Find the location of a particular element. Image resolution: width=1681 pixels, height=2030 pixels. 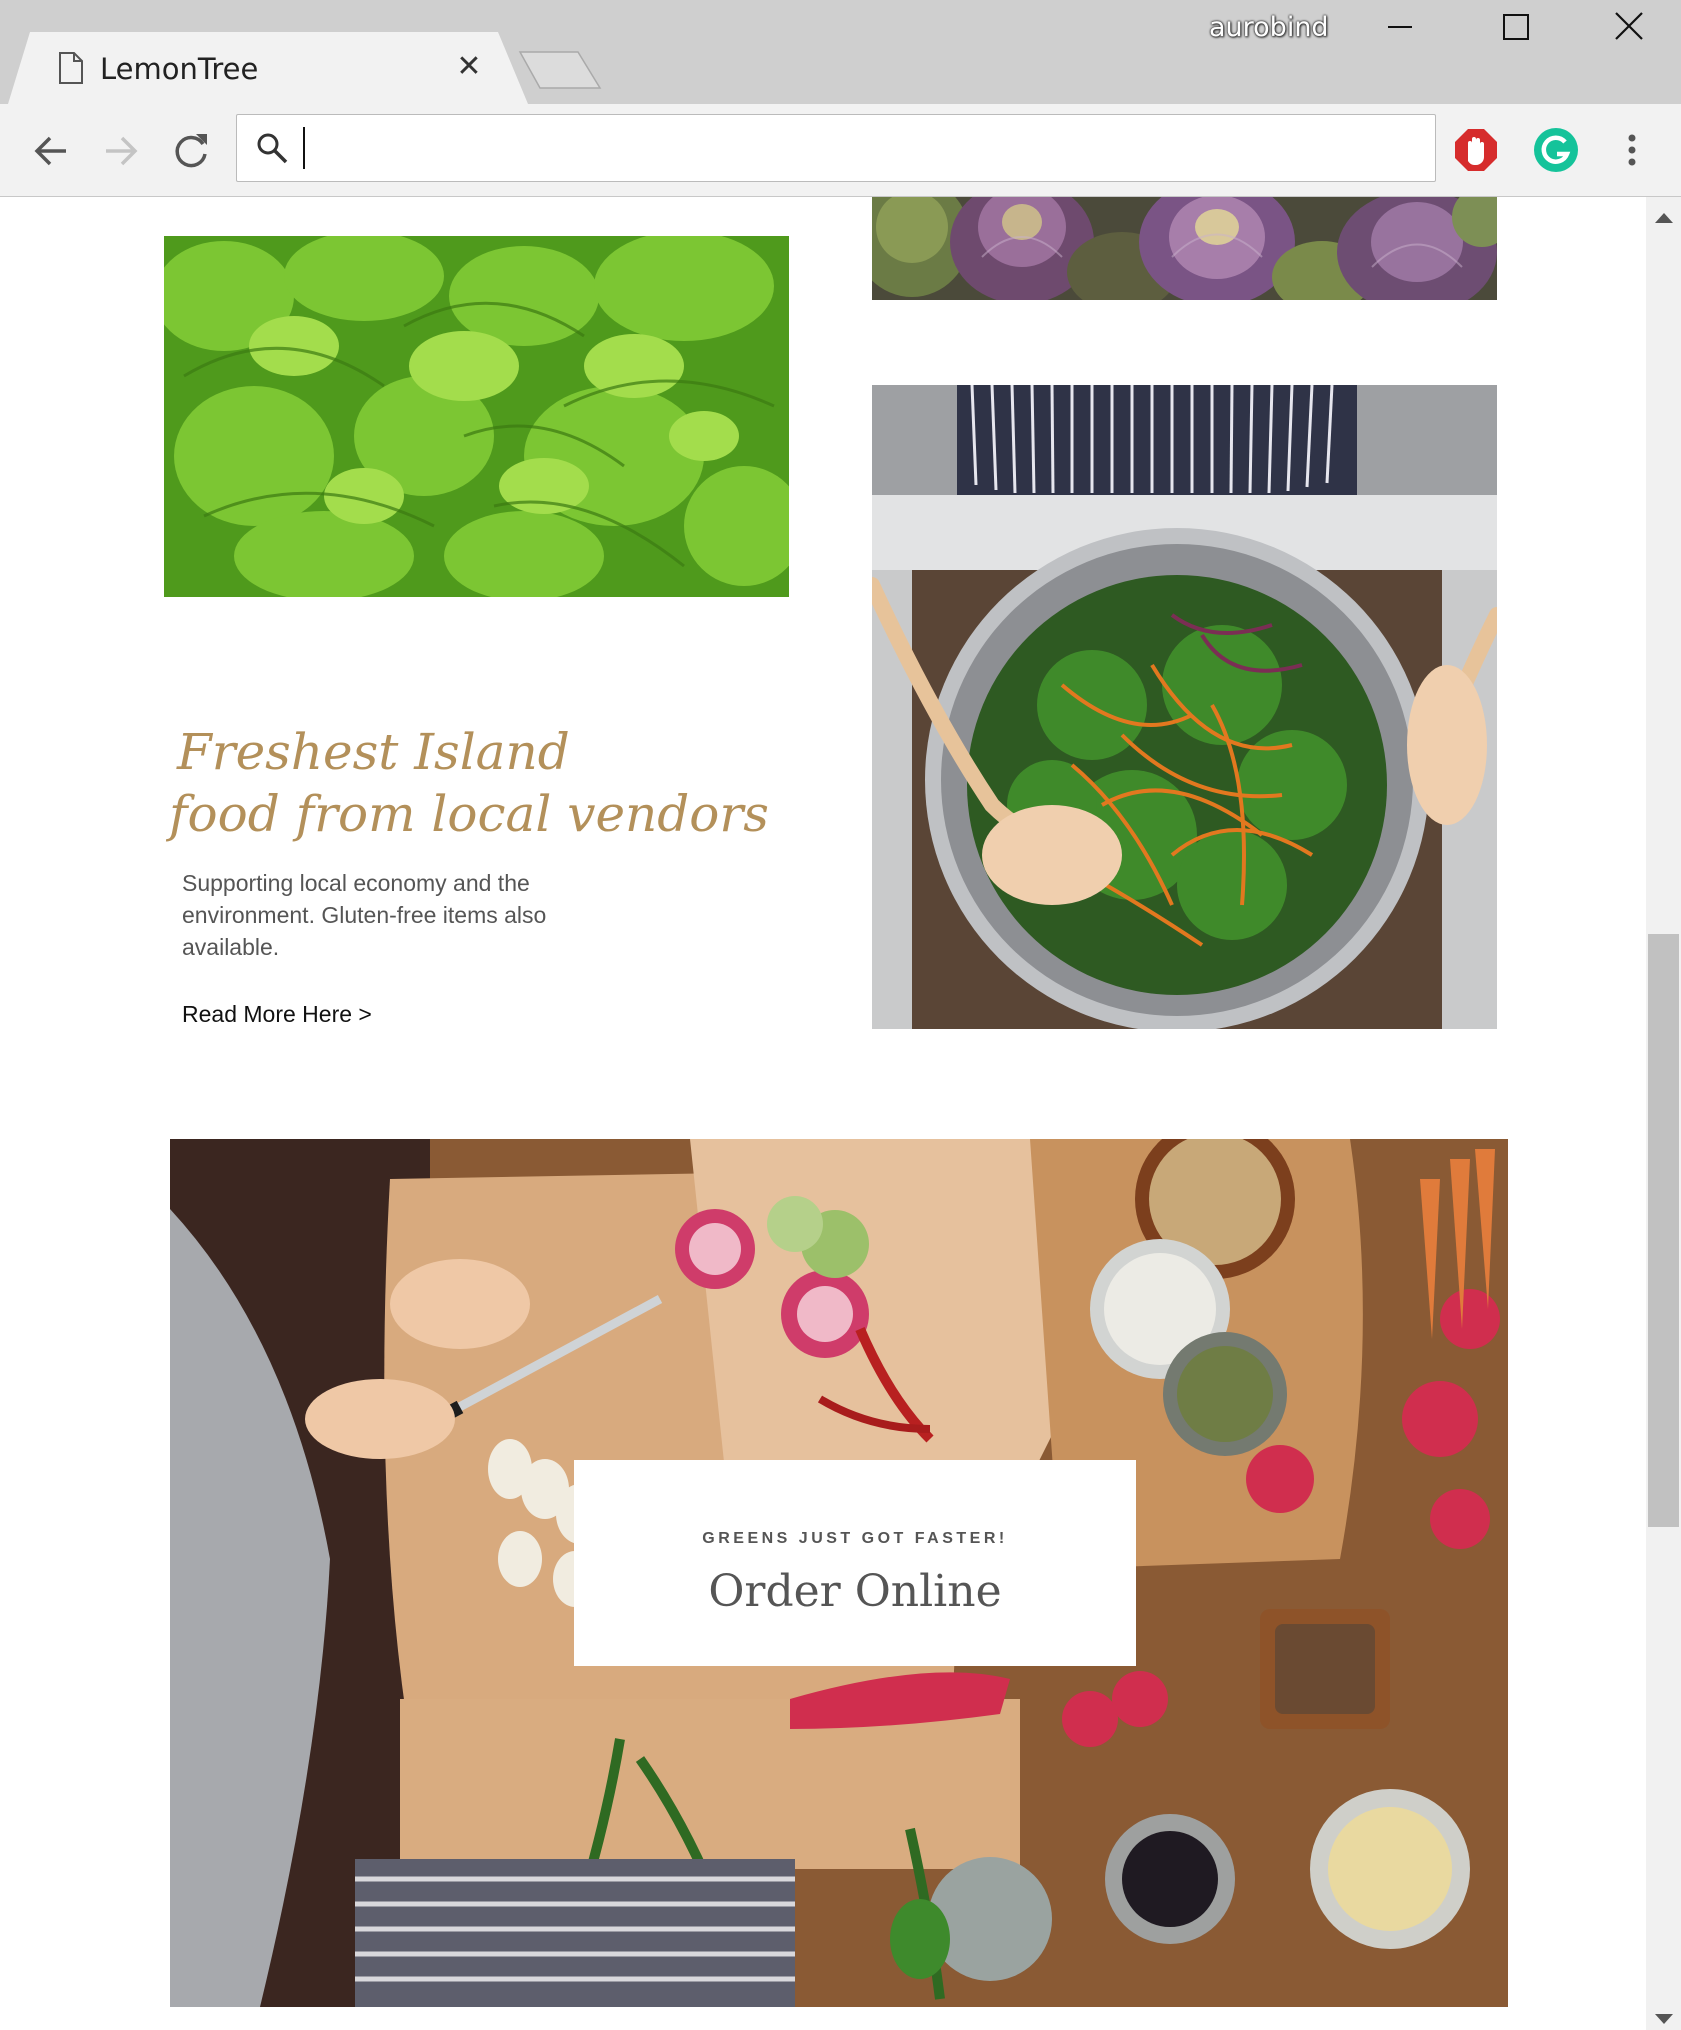

profile-name: aurobind is located at coordinates (1269, 27).